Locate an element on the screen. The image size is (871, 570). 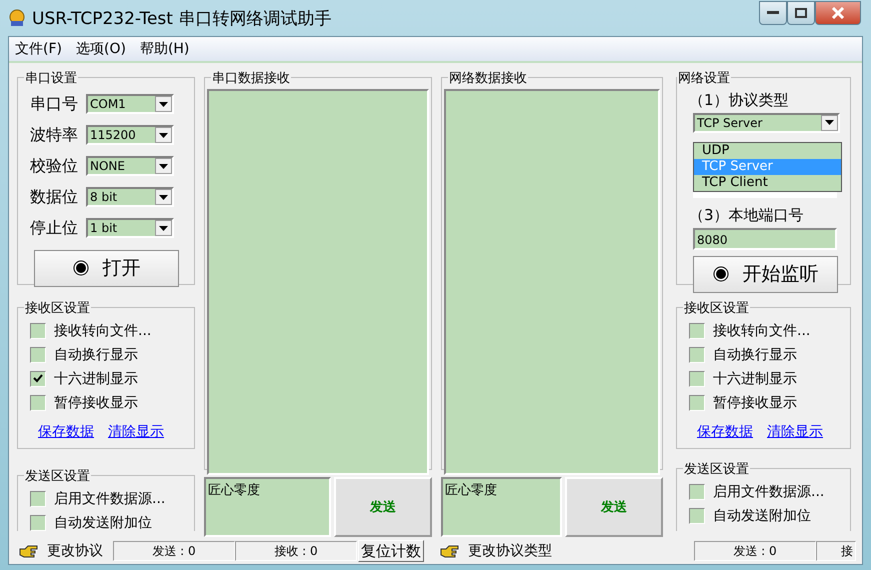
dropdown: COM1 is located at coordinates (130, 104).